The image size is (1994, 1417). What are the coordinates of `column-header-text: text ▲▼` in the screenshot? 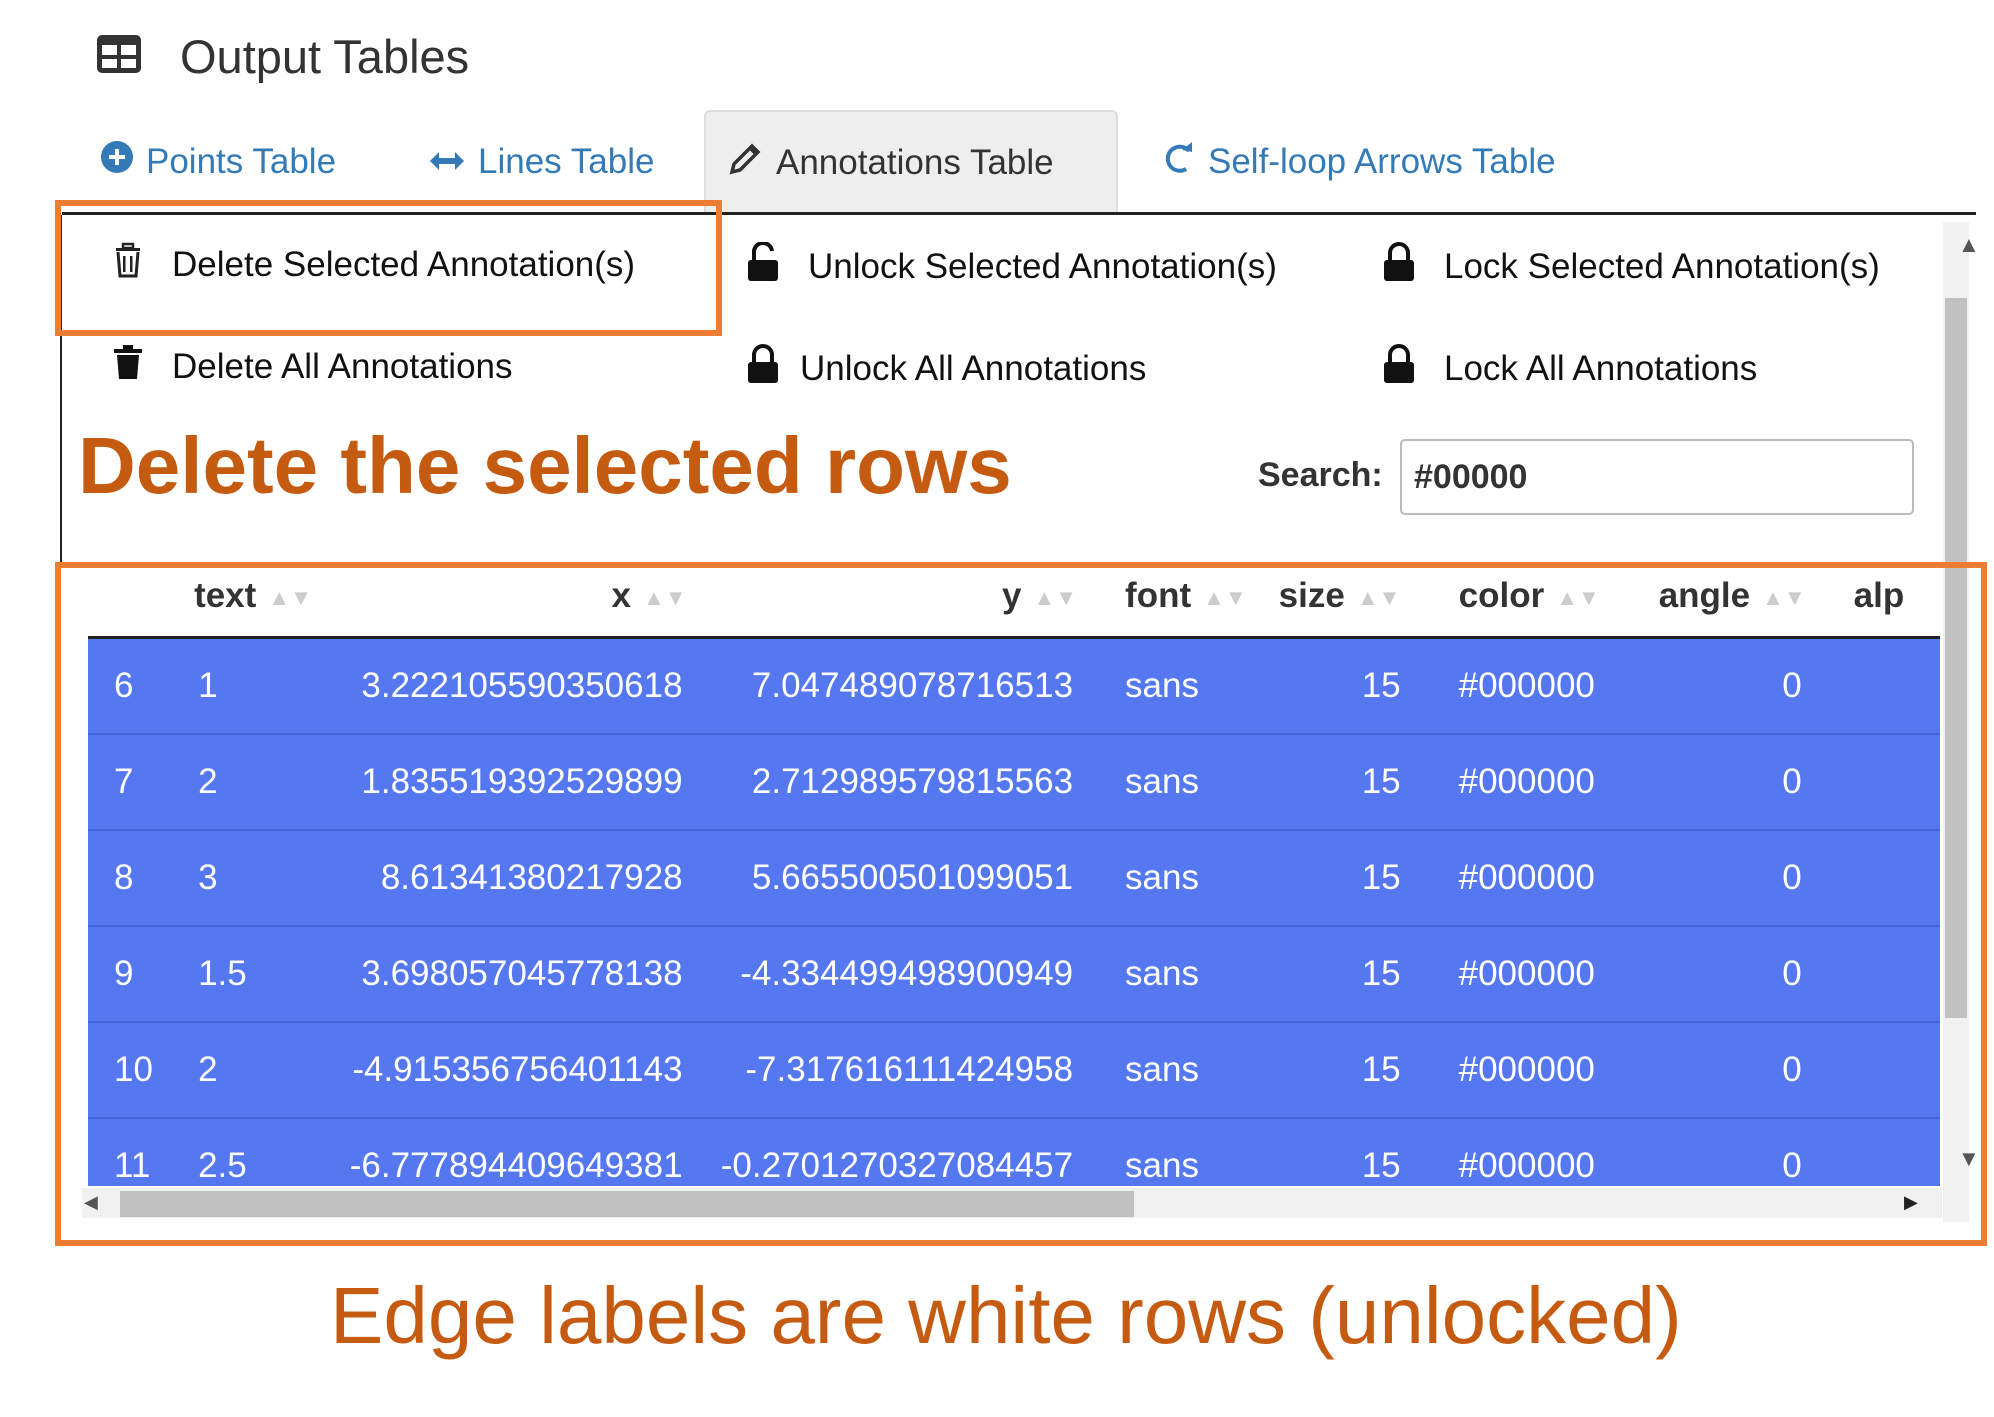 It's located at (261, 597).